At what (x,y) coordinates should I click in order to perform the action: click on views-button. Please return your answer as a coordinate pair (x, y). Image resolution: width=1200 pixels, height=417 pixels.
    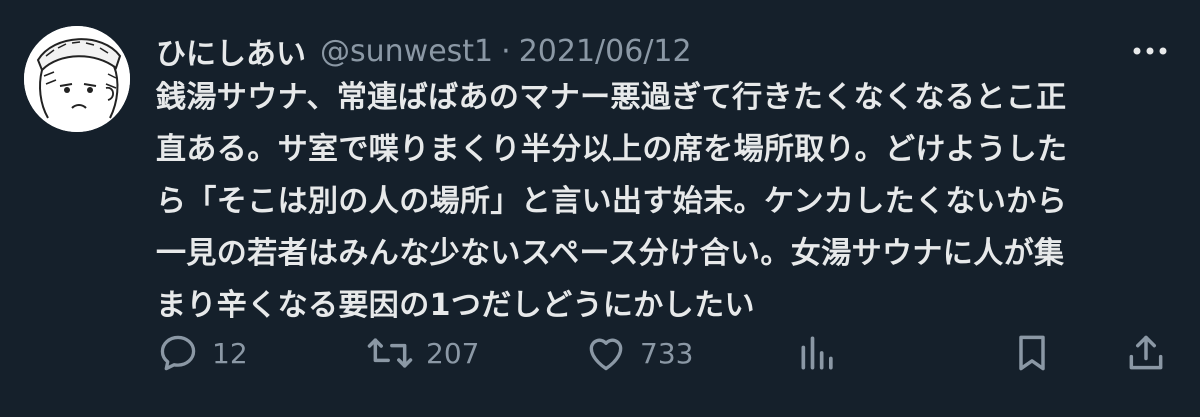
    Looking at the image, I should click on (818, 353).